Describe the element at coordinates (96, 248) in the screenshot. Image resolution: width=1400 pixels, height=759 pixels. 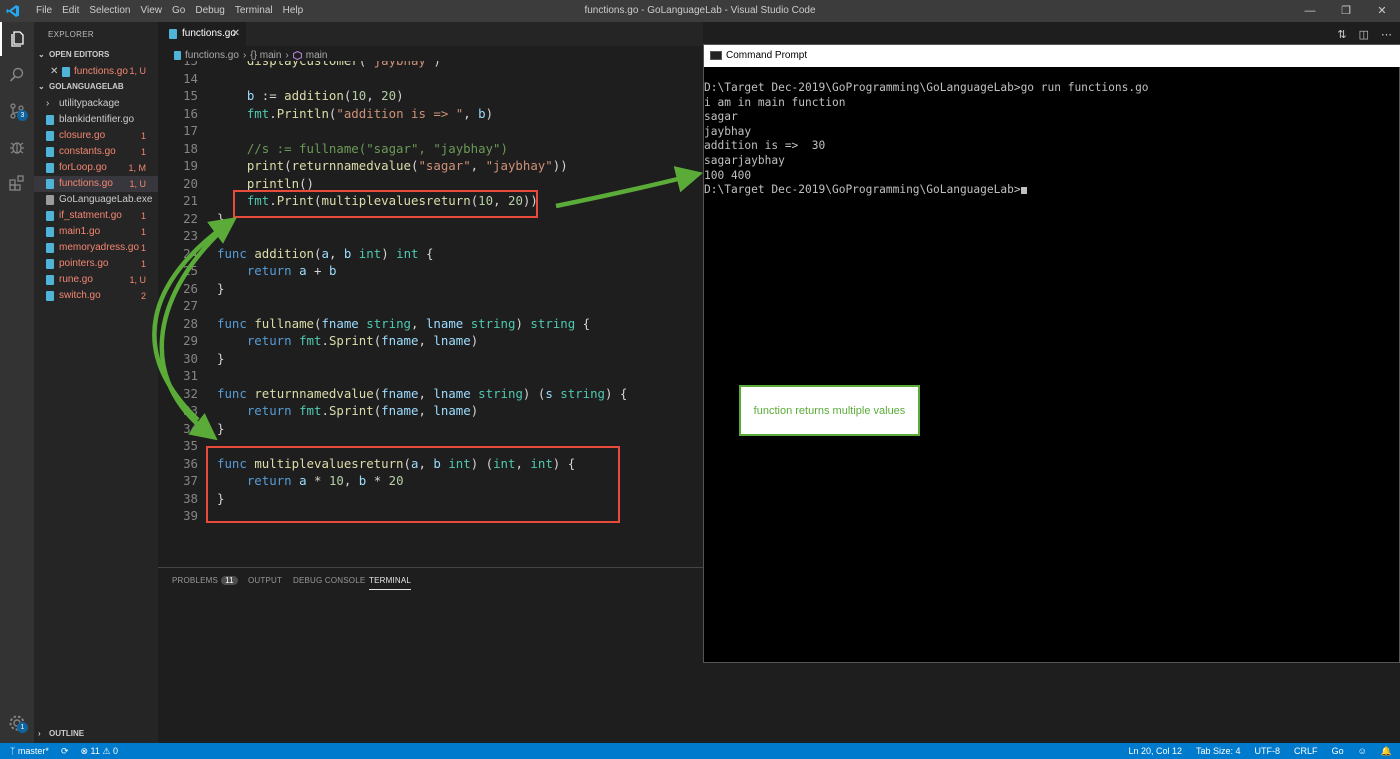
I see `file-tree-item: memoryadress.go 1` at that location.